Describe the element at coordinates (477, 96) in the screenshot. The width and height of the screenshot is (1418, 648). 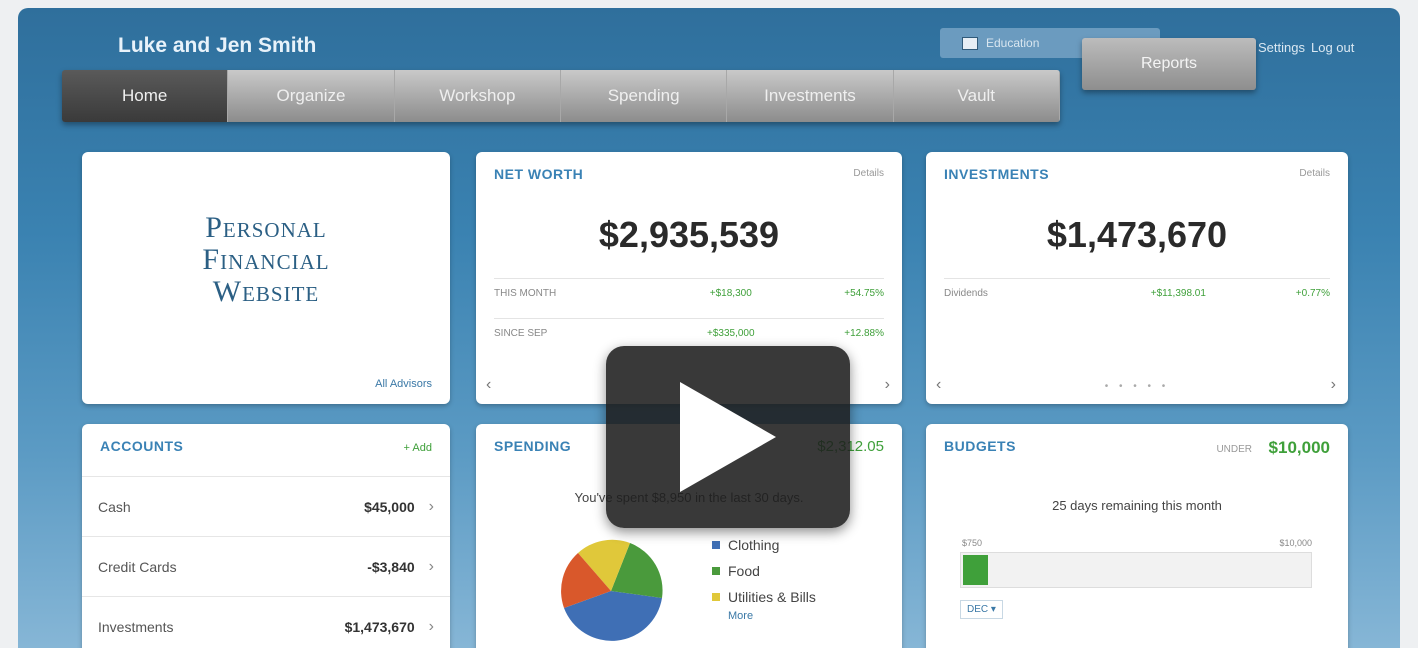
I see `tab-workshop: Workshop` at that location.